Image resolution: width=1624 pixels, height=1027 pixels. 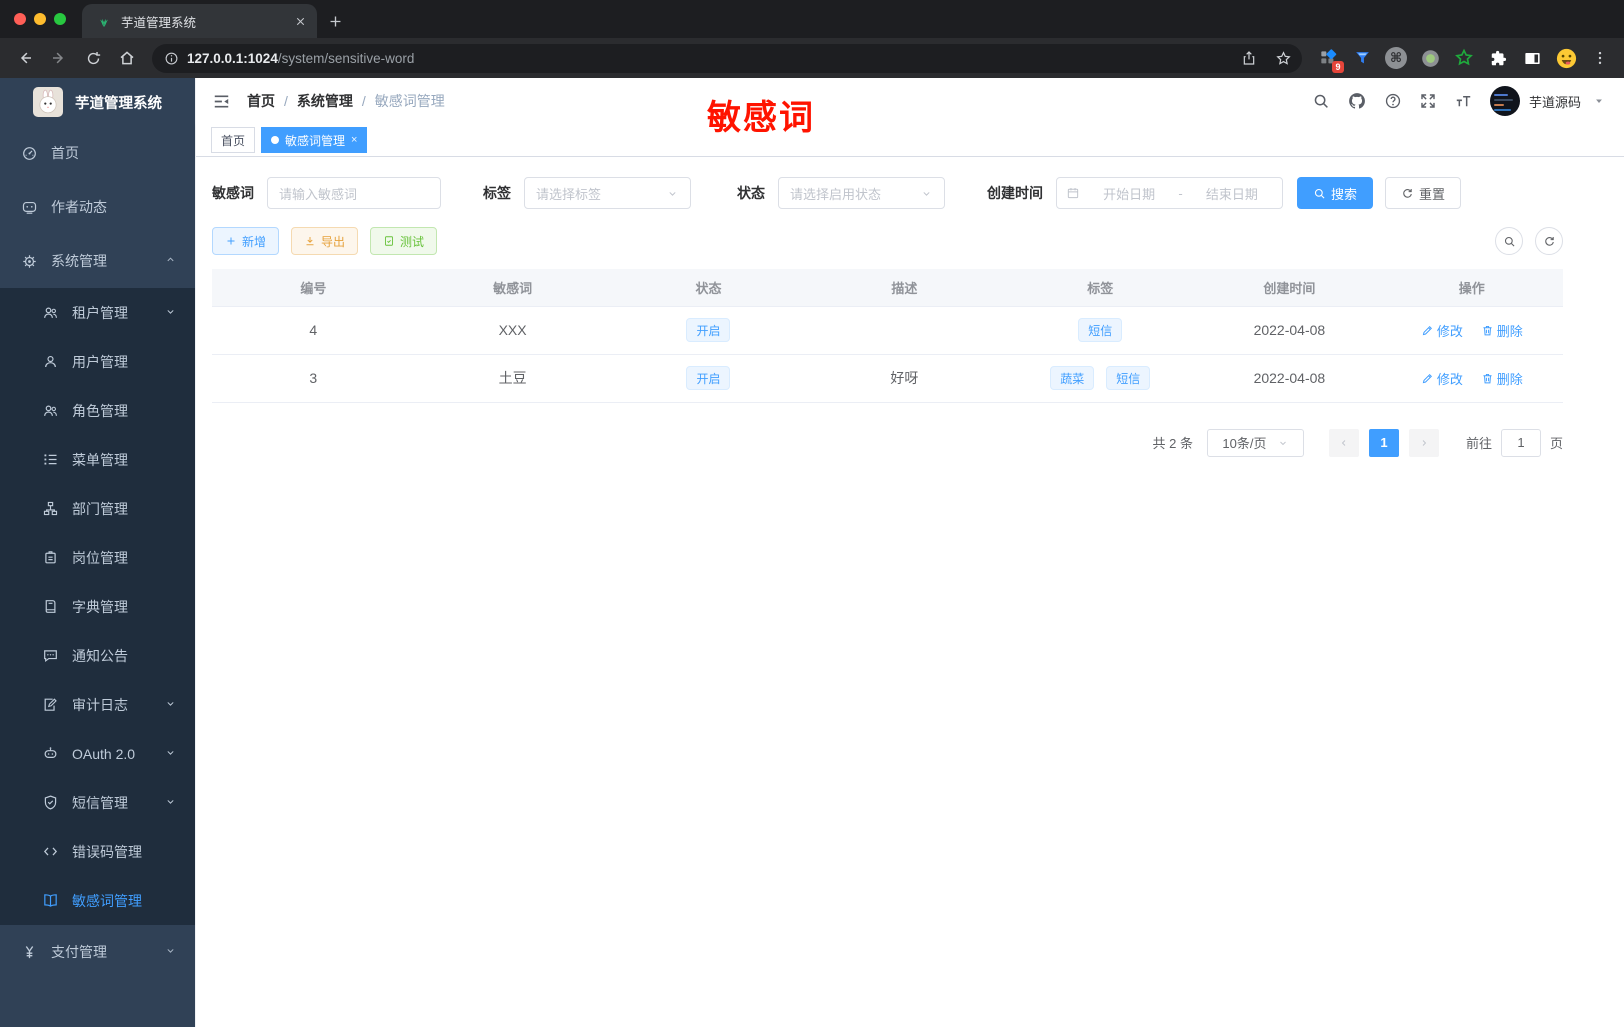 I want to click on page-tab-label: 首页, so click(x=233, y=140).